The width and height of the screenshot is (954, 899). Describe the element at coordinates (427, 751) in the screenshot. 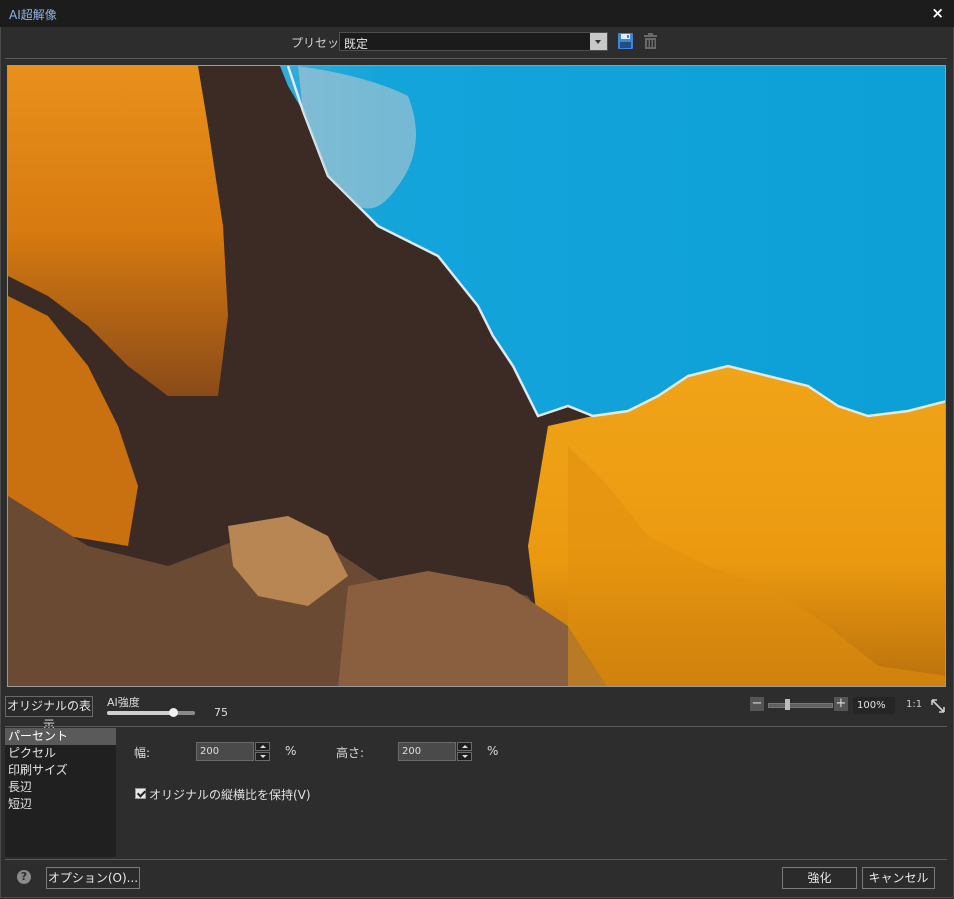

I see `height-input: 200` at that location.